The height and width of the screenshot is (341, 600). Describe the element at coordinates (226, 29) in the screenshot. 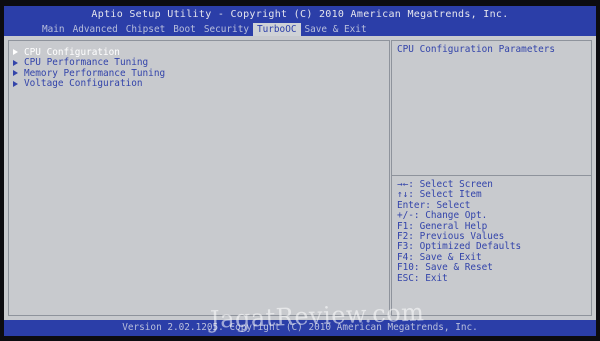

I see `tab-security: Security` at that location.